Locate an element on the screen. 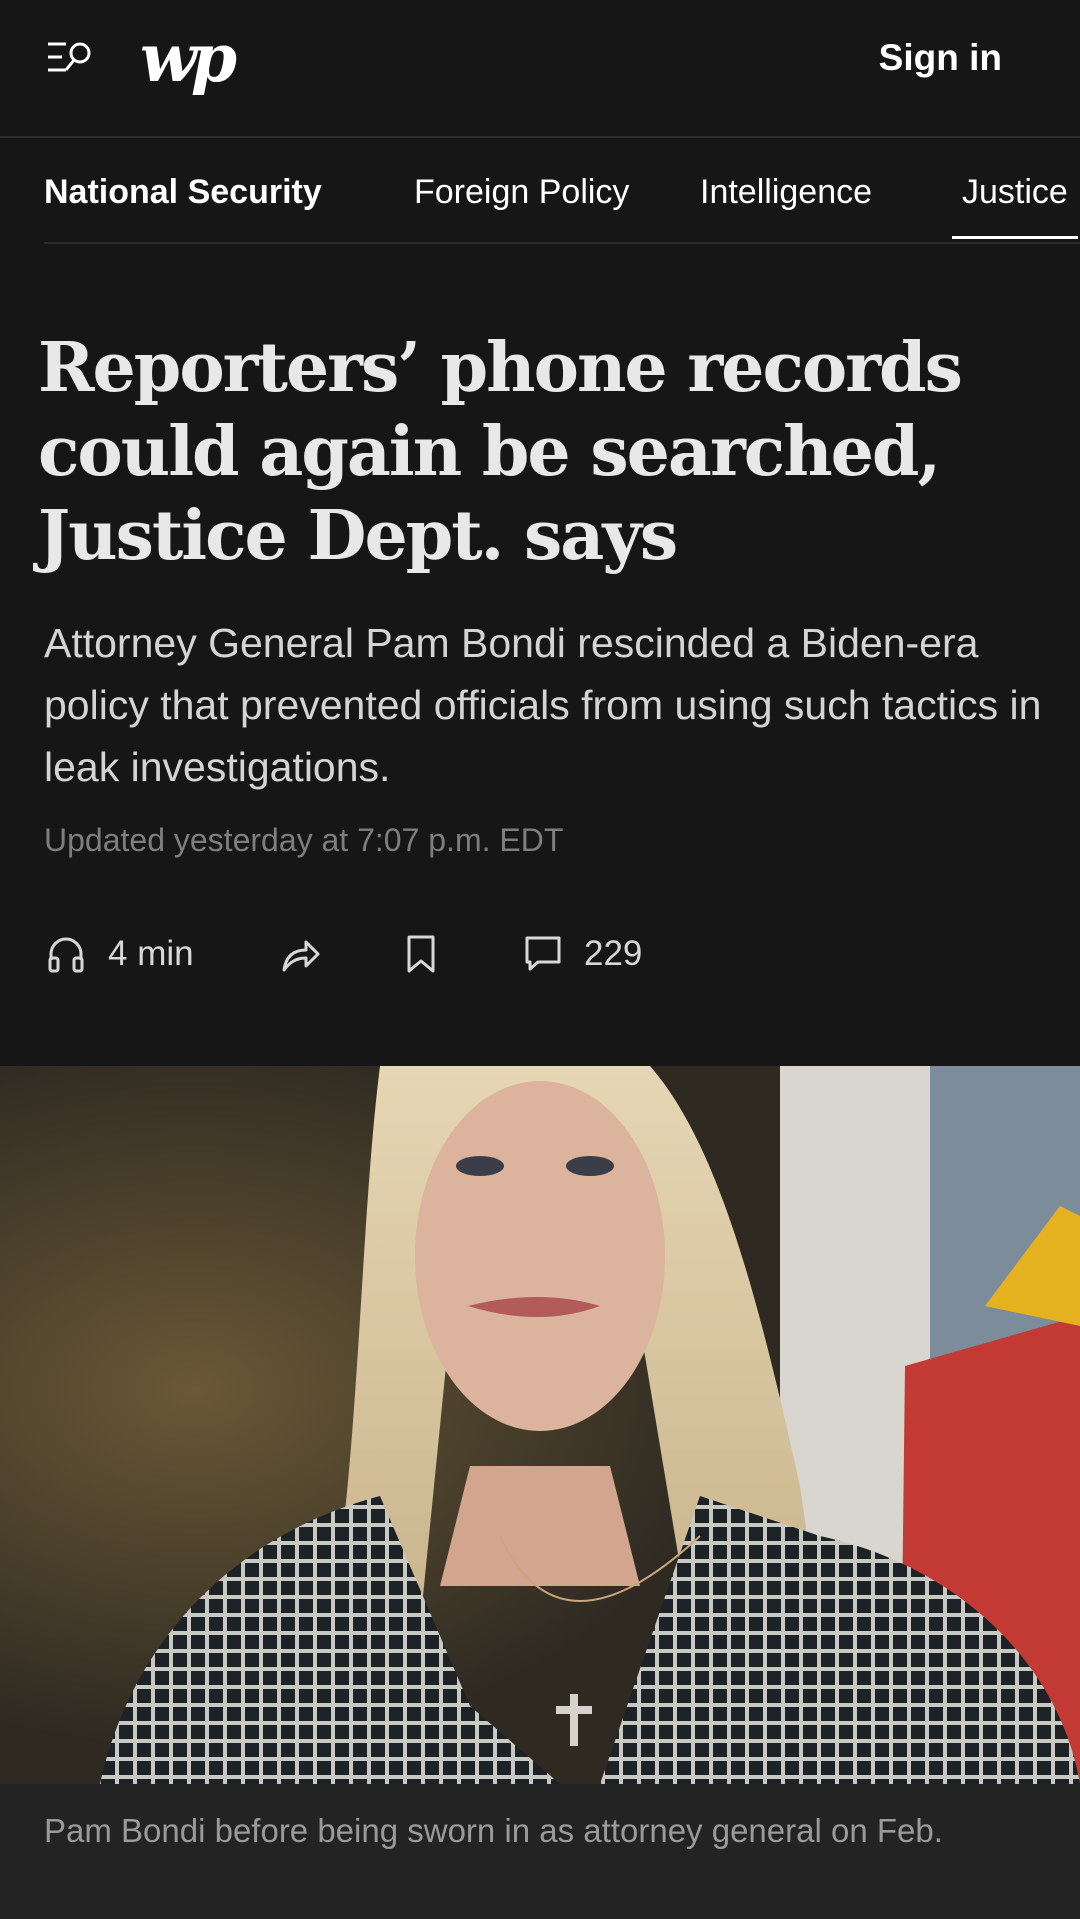 This screenshot has height=1919, width=1080. comment-count: 229 is located at coordinates (613, 953).